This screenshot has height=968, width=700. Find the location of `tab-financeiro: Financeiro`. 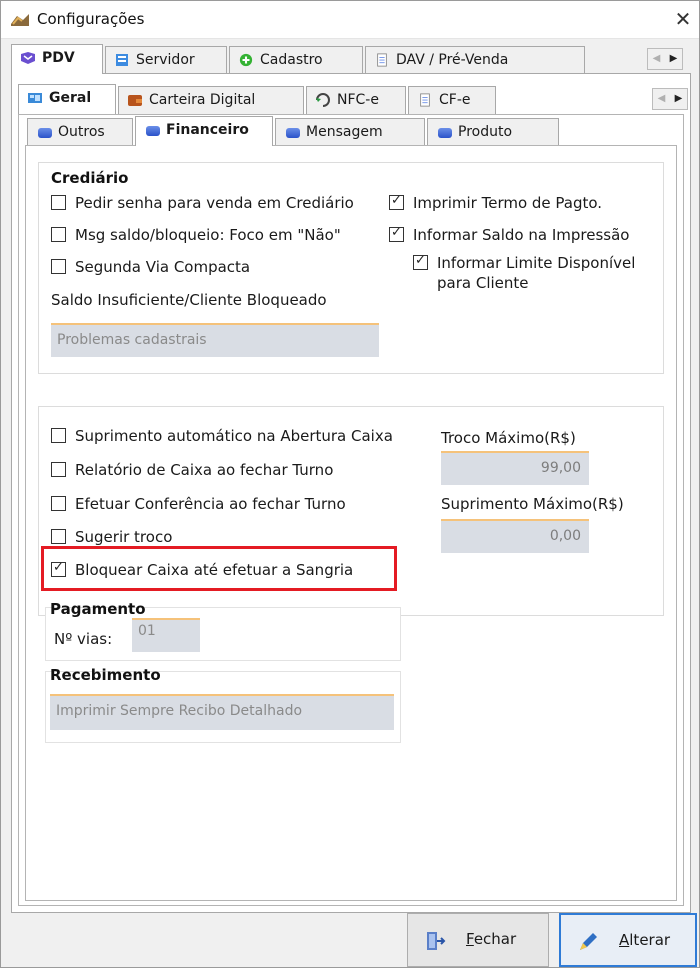

tab-financeiro: Financeiro is located at coordinates (204, 131).